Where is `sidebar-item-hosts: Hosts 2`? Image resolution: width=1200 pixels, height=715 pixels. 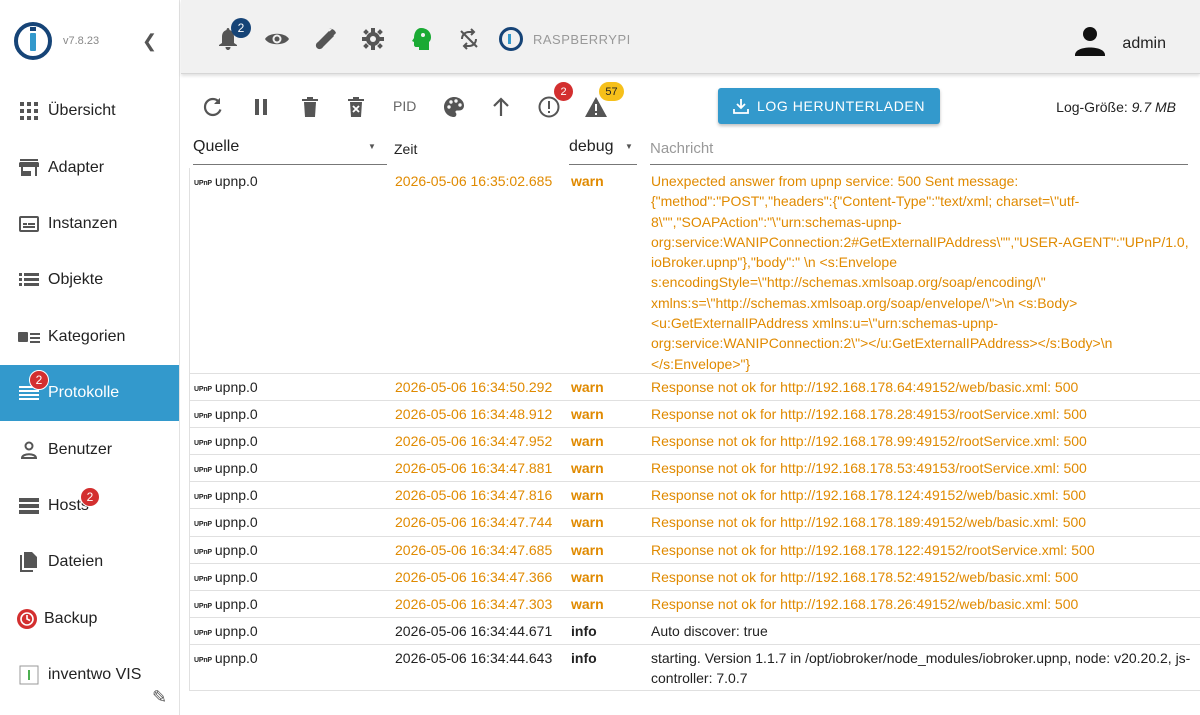 sidebar-item-hosts: Hosts 2 is located at coordinates (89, 506).